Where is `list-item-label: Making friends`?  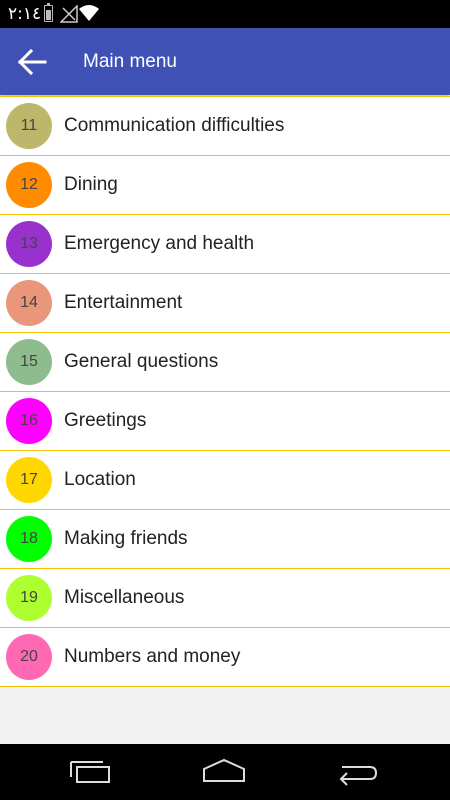
list-item-label: Making friends is located at coordinates (126, 538).